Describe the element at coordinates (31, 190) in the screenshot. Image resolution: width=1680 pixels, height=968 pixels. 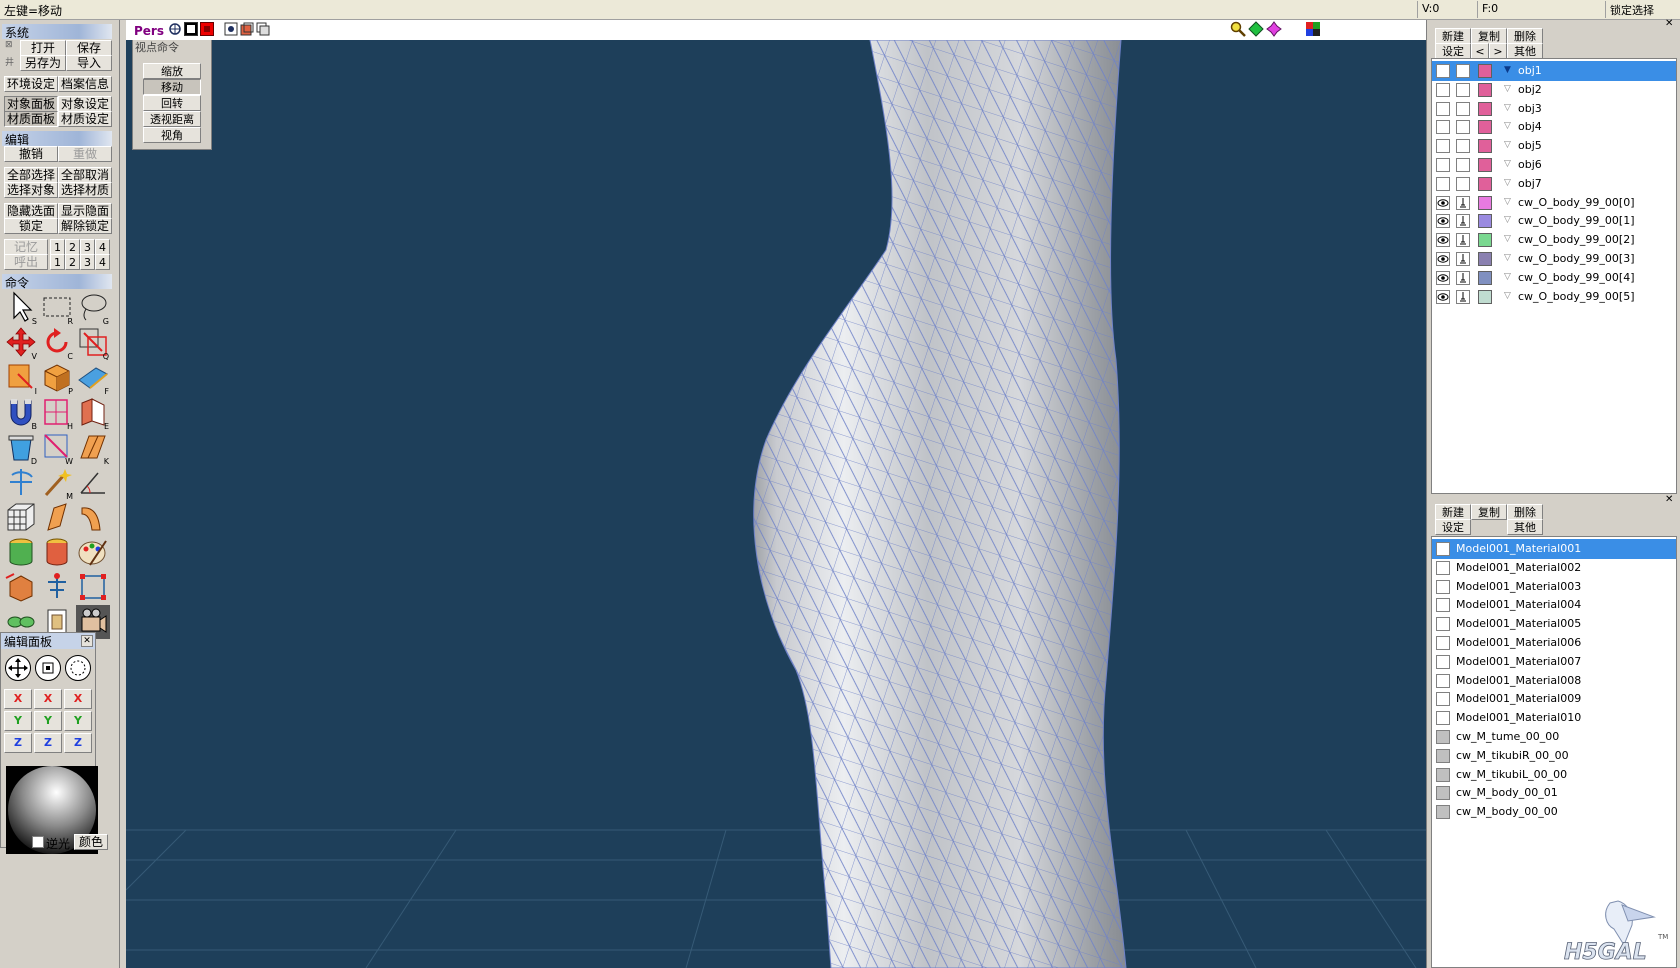
I see `select-object-button: 选择对象` at that location.